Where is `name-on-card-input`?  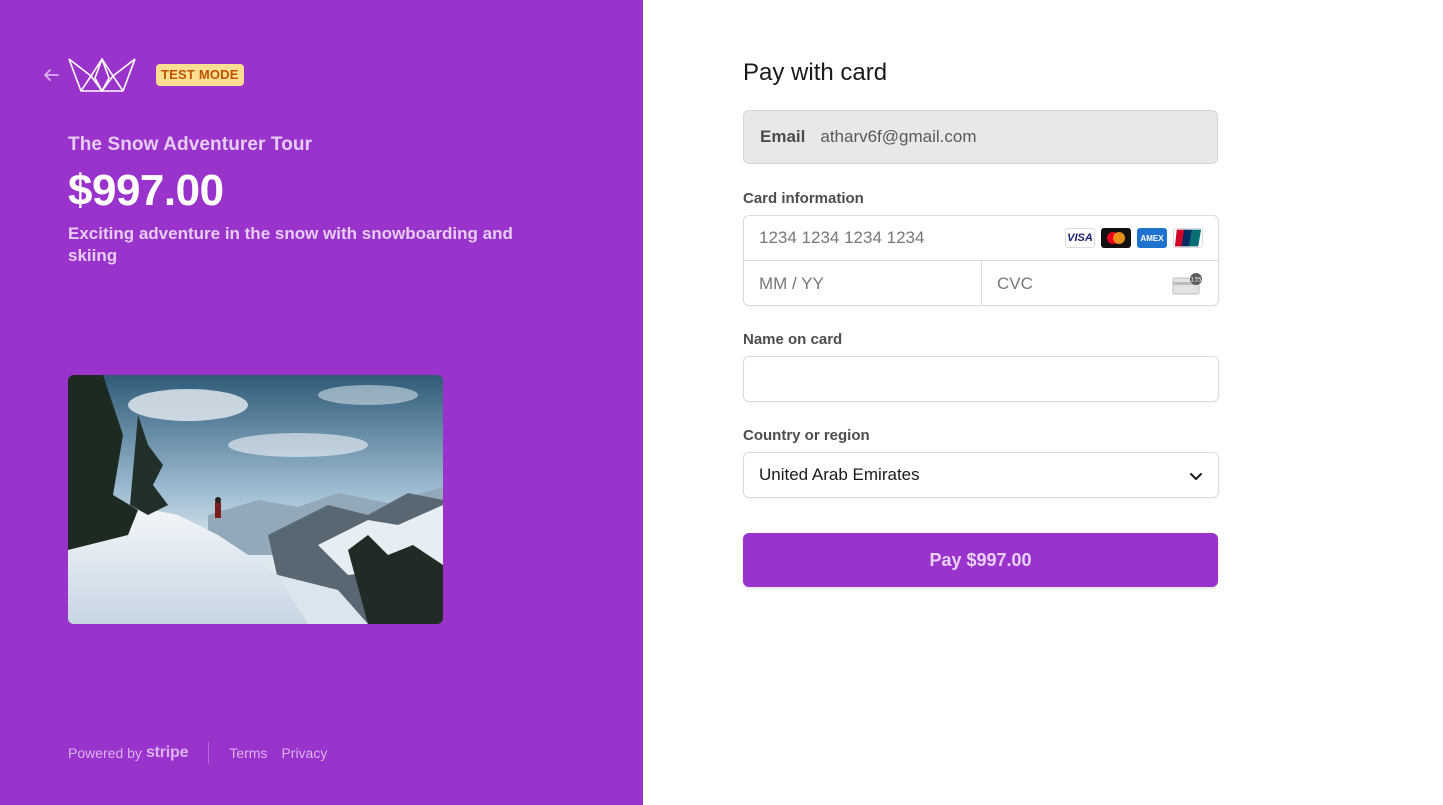
name-on-card-input is located at coordinates (981, 379).